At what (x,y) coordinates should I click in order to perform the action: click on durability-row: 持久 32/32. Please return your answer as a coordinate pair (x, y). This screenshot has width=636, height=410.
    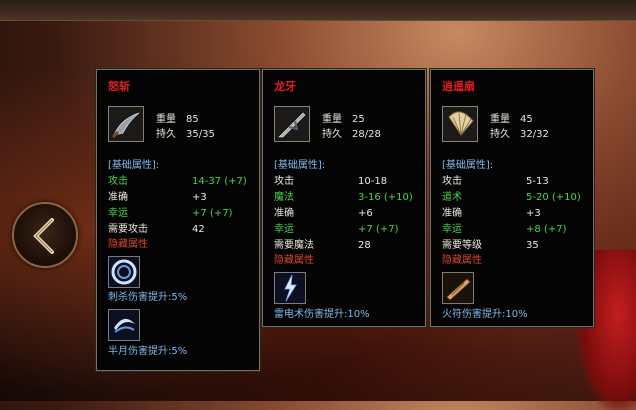
    Looking at the image, I should click on (519, 135).